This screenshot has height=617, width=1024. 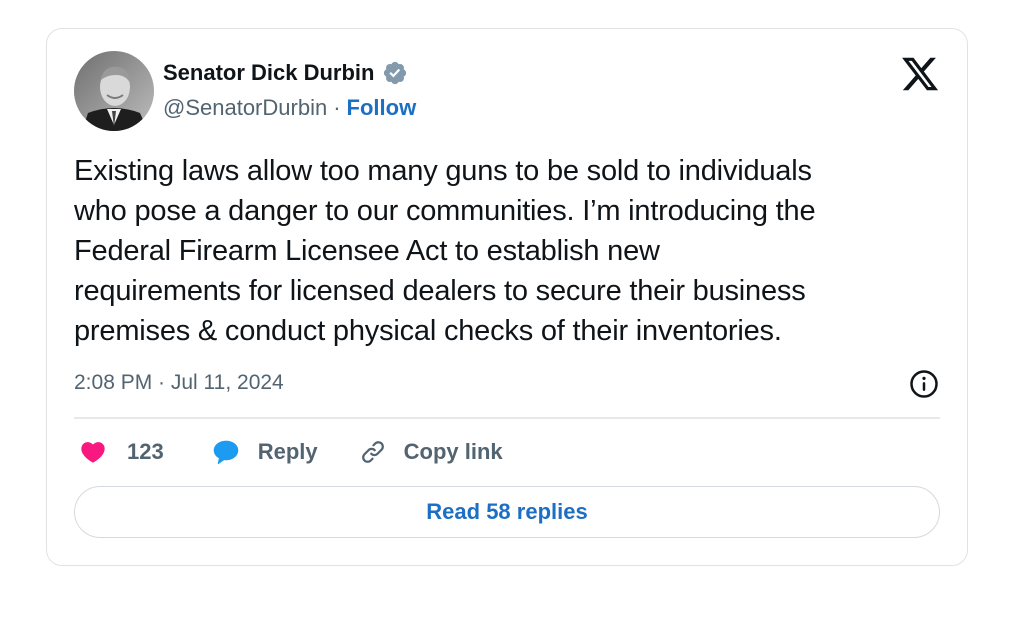 I want to click on copy-link-button: Copy link, so click(x=430, y=452).